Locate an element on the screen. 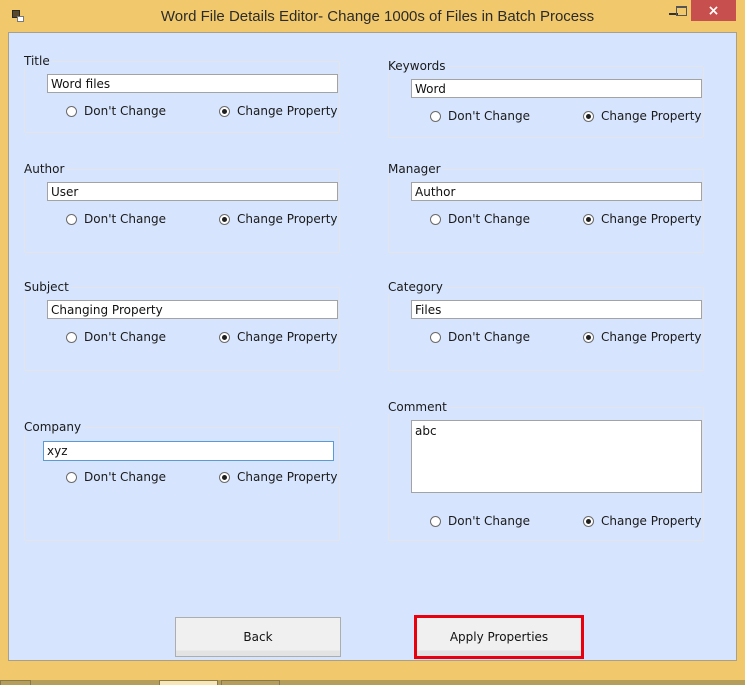 This screenshot has height=685, width=745. company-change-property-radio: Change Property is located at coordinates (278, 477).